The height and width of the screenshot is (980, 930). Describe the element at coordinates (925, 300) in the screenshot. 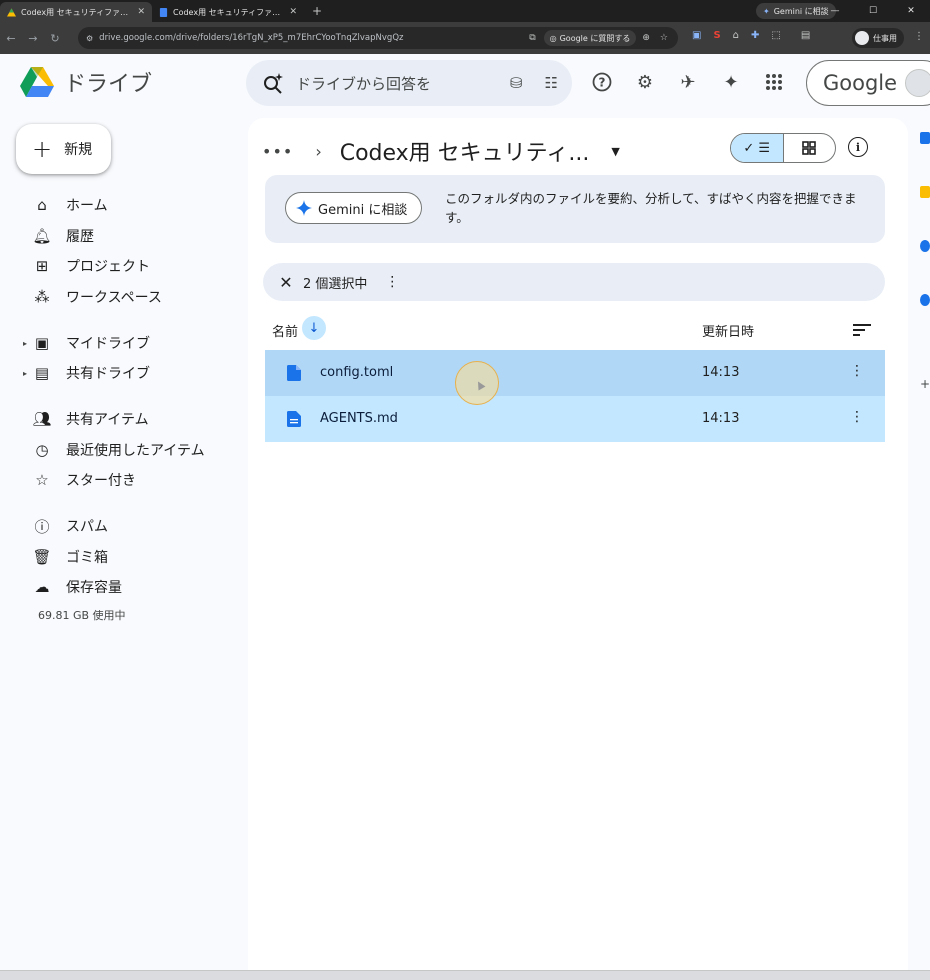

I see `contacts-app-icon` at that location.